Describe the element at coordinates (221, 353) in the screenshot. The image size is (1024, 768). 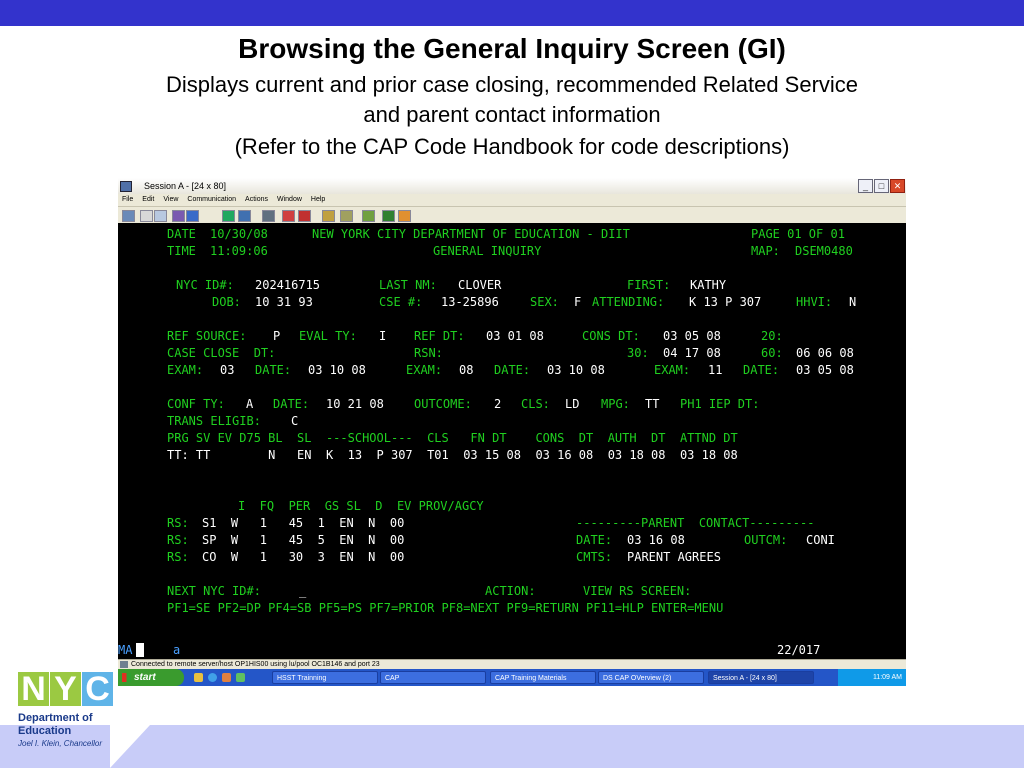
I see `case-close-label: CASE CLOSE DT:` at that location.